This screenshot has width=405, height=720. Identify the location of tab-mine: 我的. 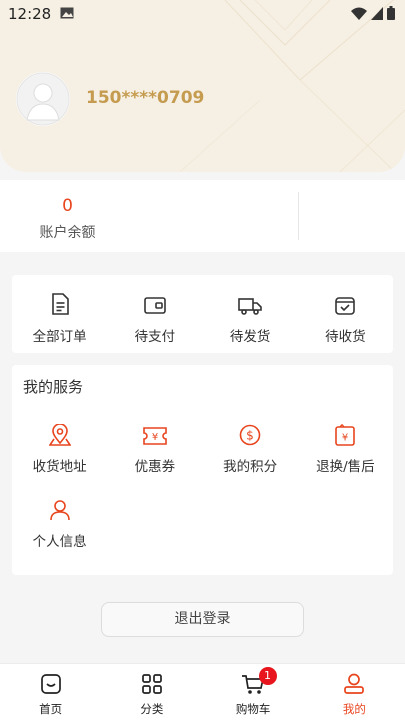
(354, 692).